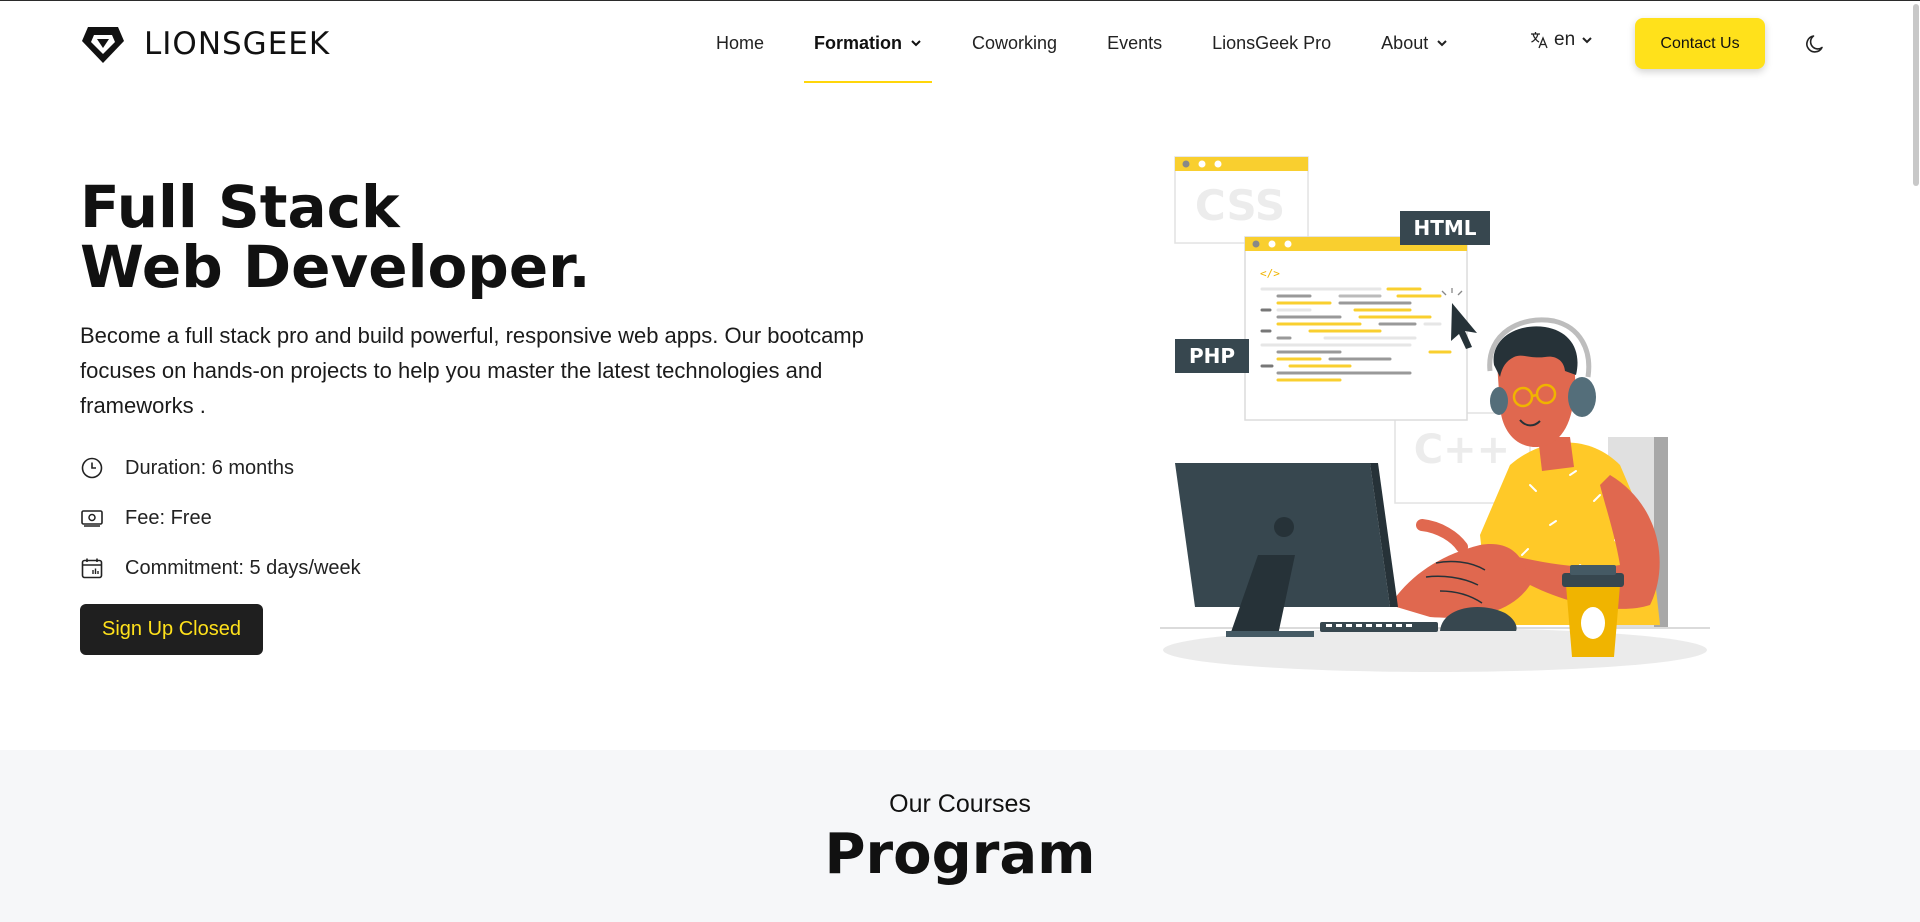 The width and height of the screenshot is (1920, 922). I want to click on clock-icon, so click(92, 468).